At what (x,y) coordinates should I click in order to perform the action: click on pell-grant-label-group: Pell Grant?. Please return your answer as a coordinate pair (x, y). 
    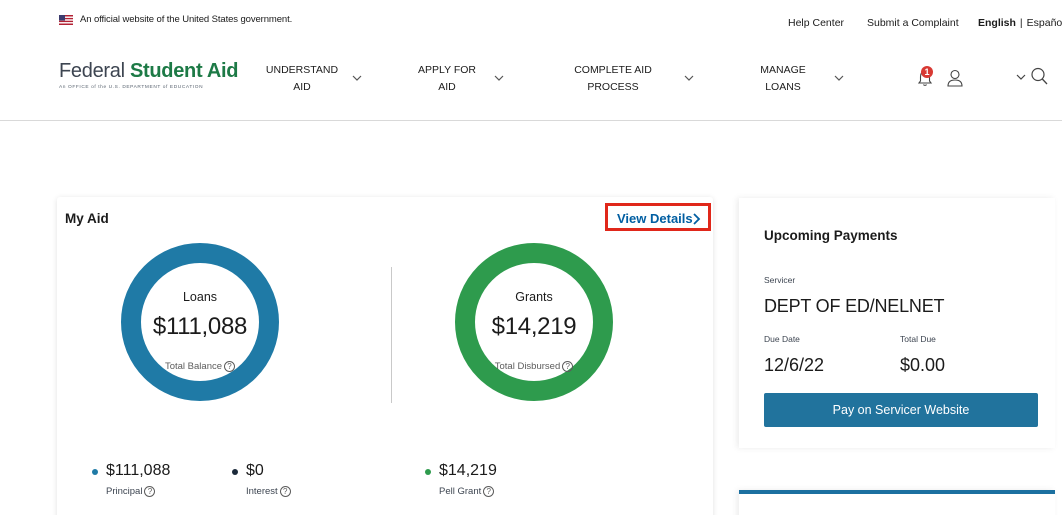
    Looking at the image, I should click on (467, 492).